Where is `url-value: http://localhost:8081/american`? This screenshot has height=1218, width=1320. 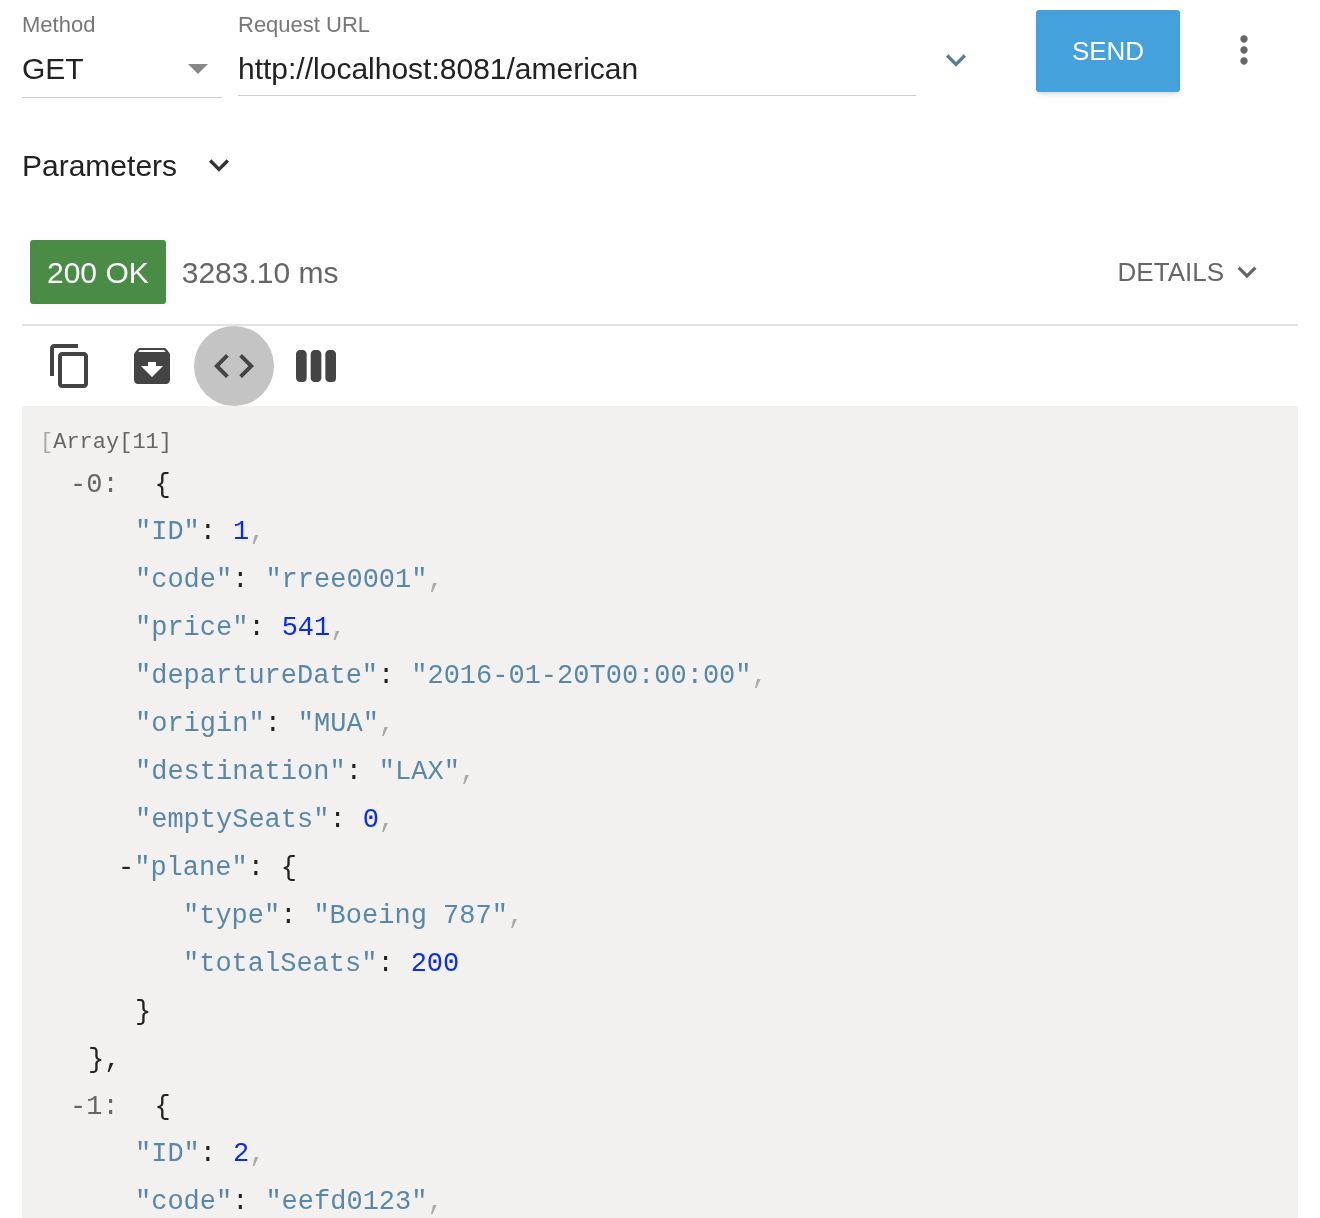 url-value: http://localhost:8081/american is located at coordinates (439, 69).